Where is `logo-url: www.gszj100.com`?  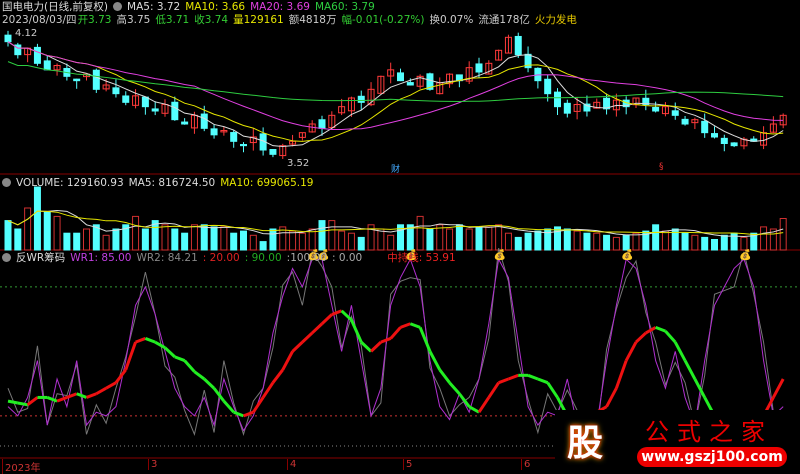
logo-url: www.gszj100.com is located at coordinates (712, 457).